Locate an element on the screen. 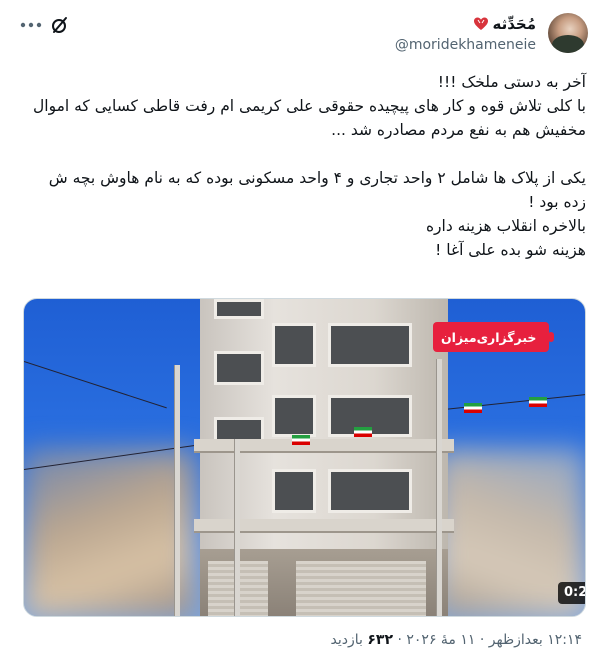  grok-icon is located at coordinates (60, 25).